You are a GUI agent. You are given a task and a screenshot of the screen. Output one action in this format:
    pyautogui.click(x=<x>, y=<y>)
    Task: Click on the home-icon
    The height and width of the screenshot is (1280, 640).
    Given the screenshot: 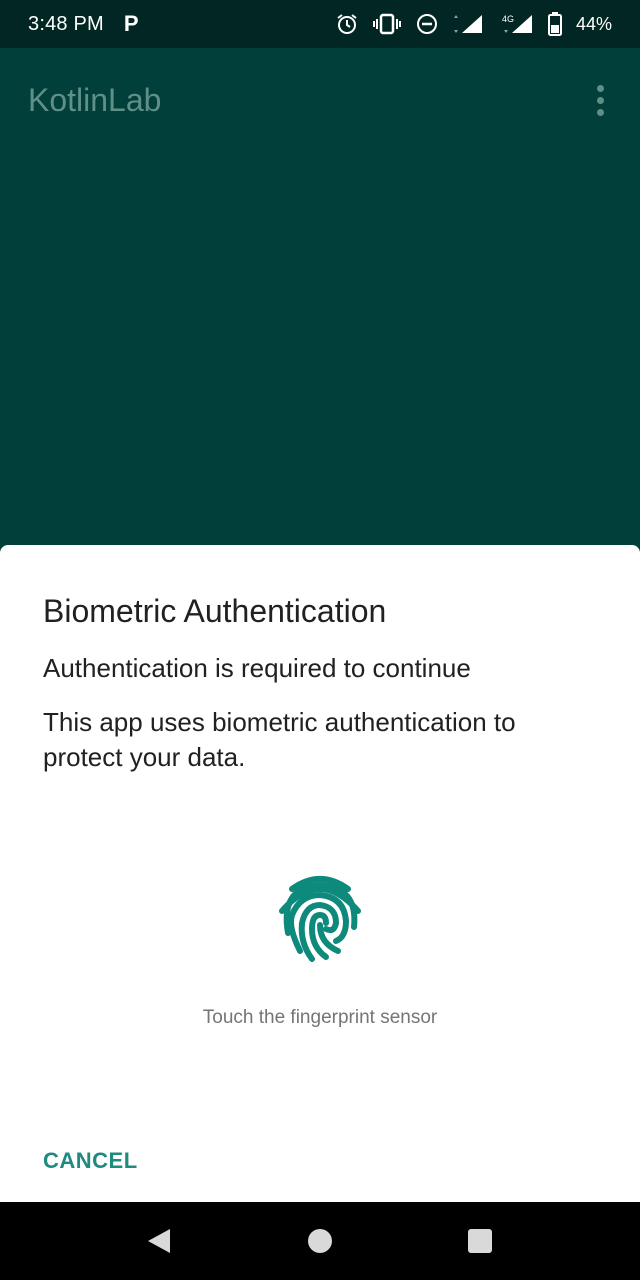 What is the action you would take?
    pyautogui.click(x=320, y=1241)
    